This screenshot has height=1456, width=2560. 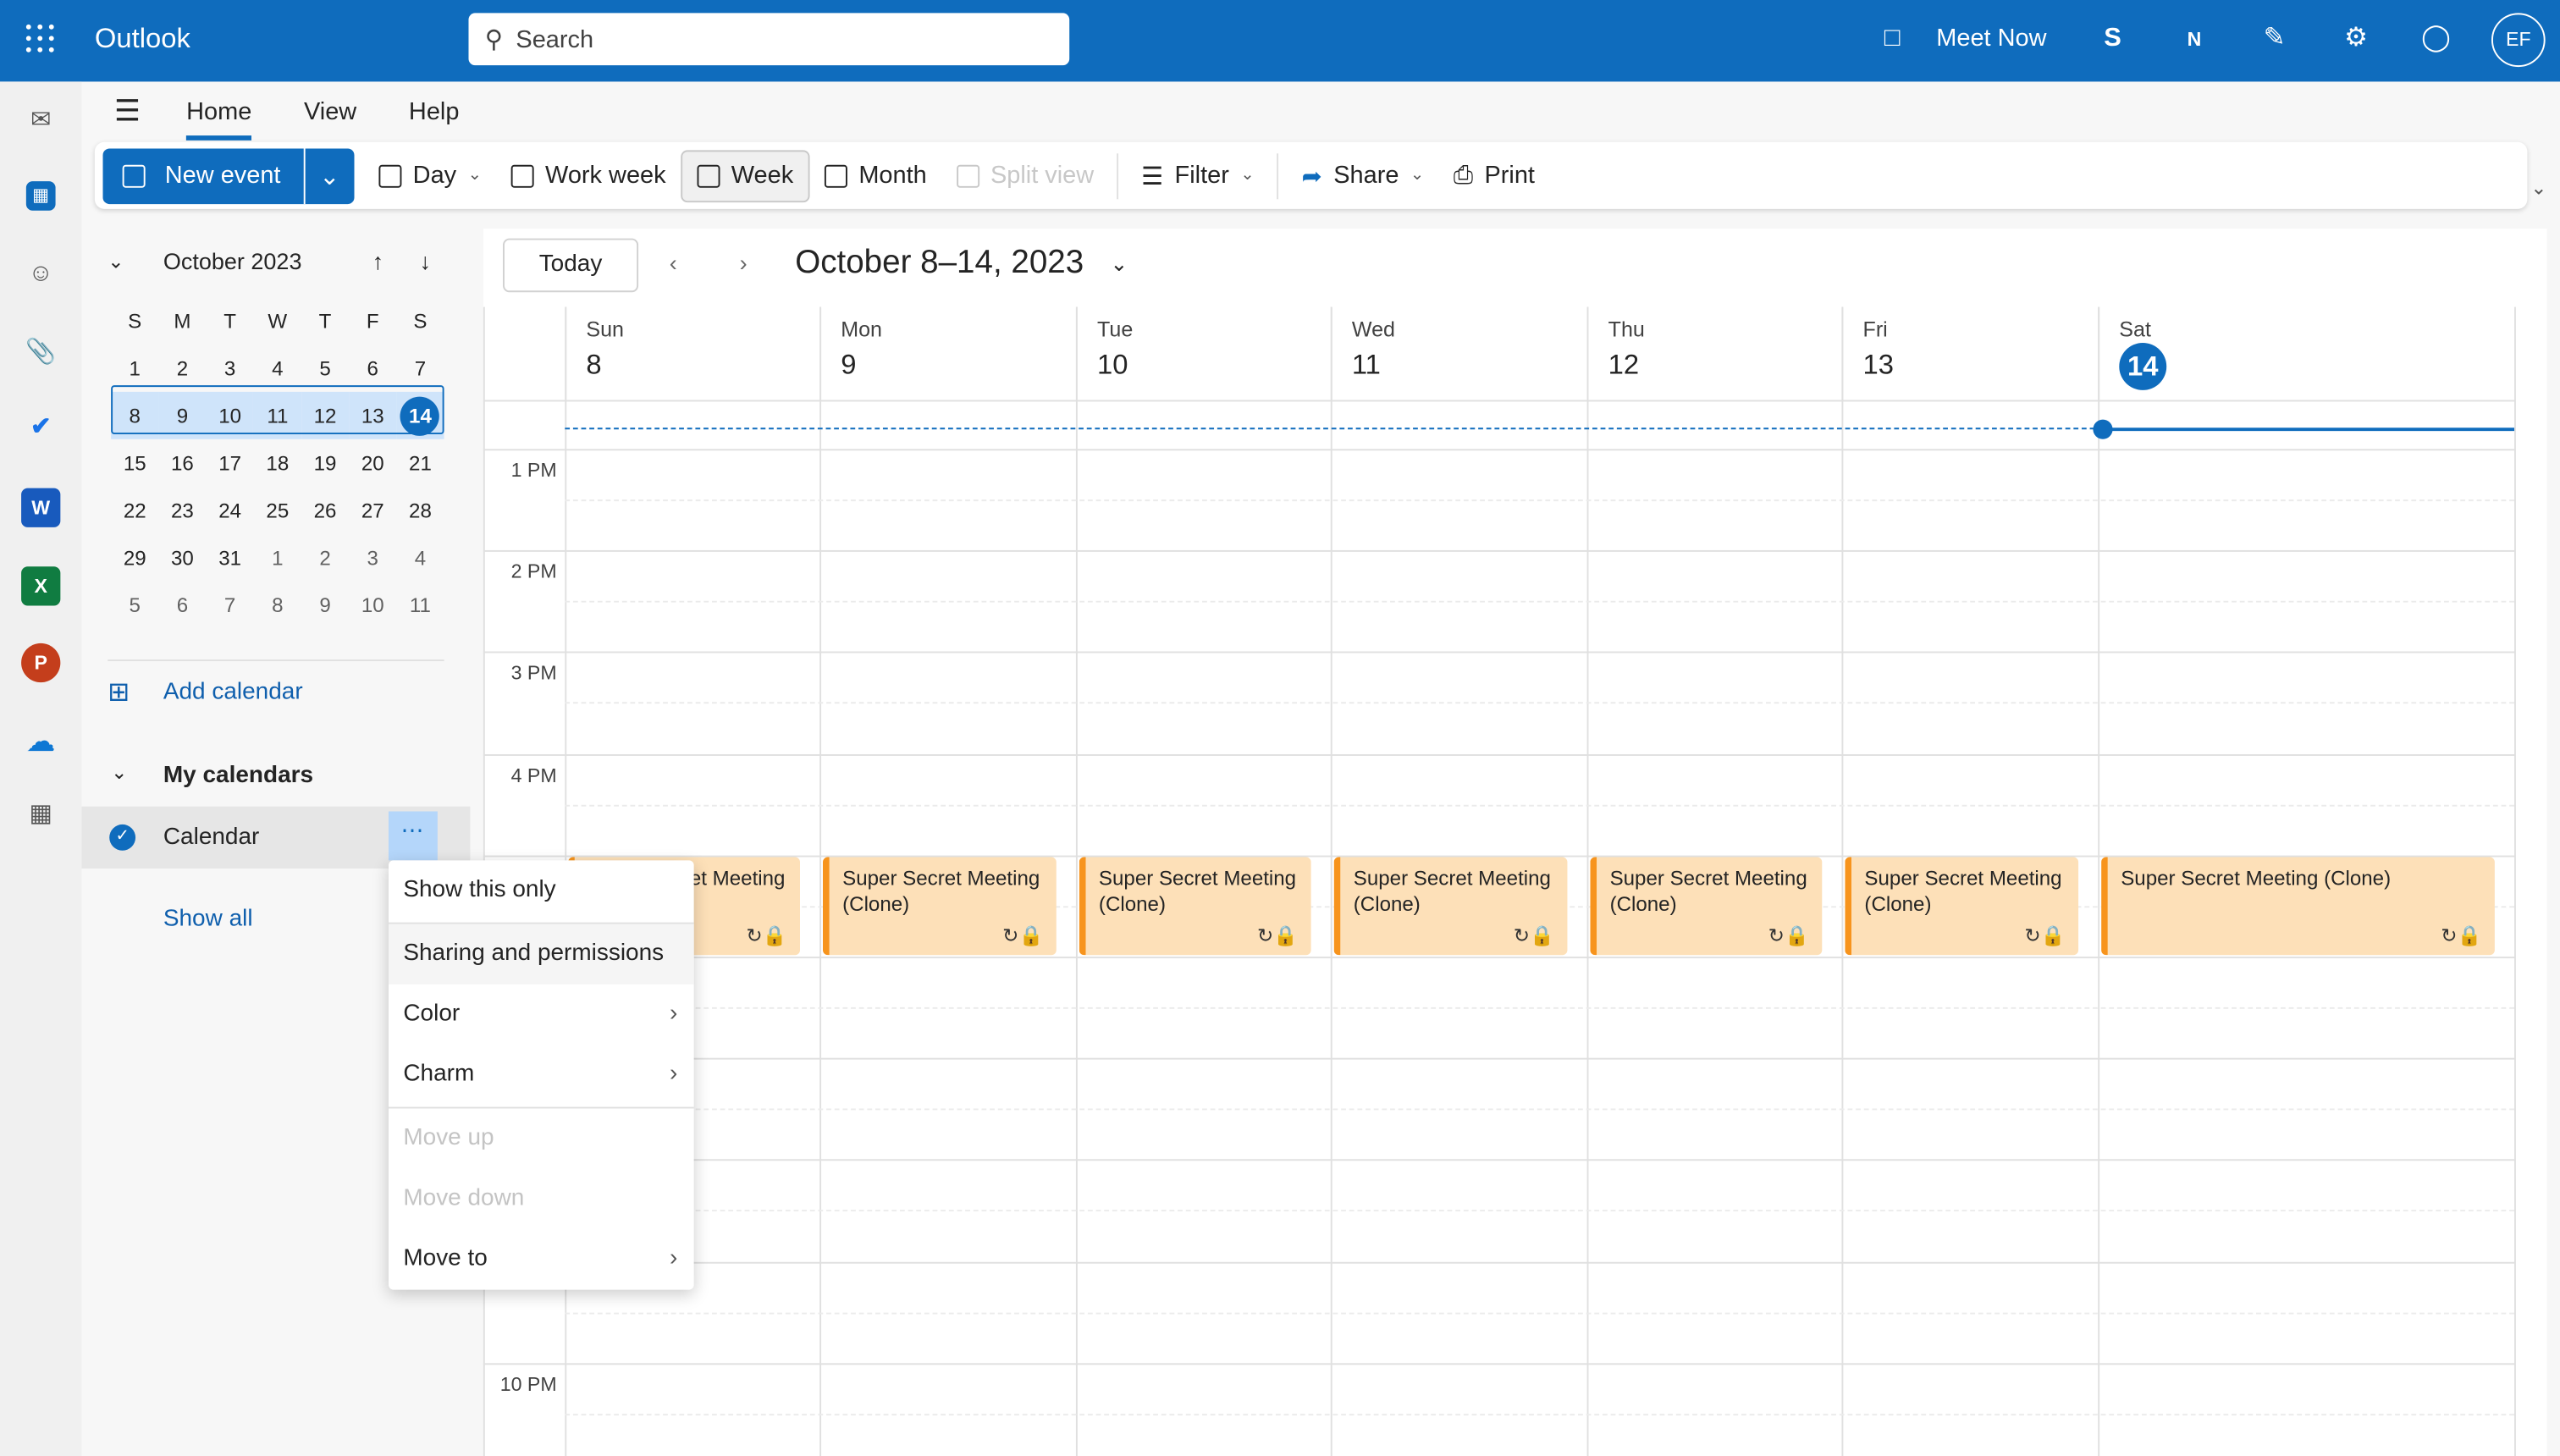 What do you see at coordinates (372, 463) in the screenshot?
I see `mini-calendar-day: 20` at bounding box center [372, 463].